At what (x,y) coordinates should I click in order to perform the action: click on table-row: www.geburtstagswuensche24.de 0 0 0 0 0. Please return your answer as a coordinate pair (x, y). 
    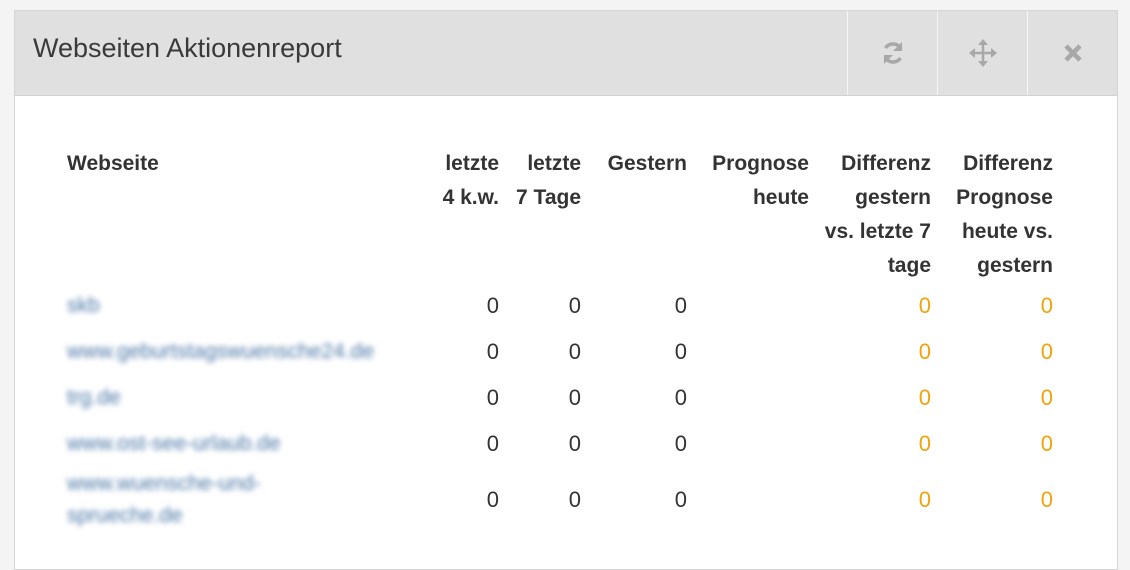
    Looking at the image, I should click on (559, 352).